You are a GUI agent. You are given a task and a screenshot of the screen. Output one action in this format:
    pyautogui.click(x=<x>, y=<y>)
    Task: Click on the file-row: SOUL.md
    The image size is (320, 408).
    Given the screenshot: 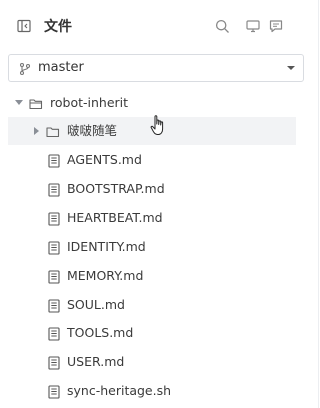 What is the action you would take?
    pyautogui.click(x=148, y=305)
    